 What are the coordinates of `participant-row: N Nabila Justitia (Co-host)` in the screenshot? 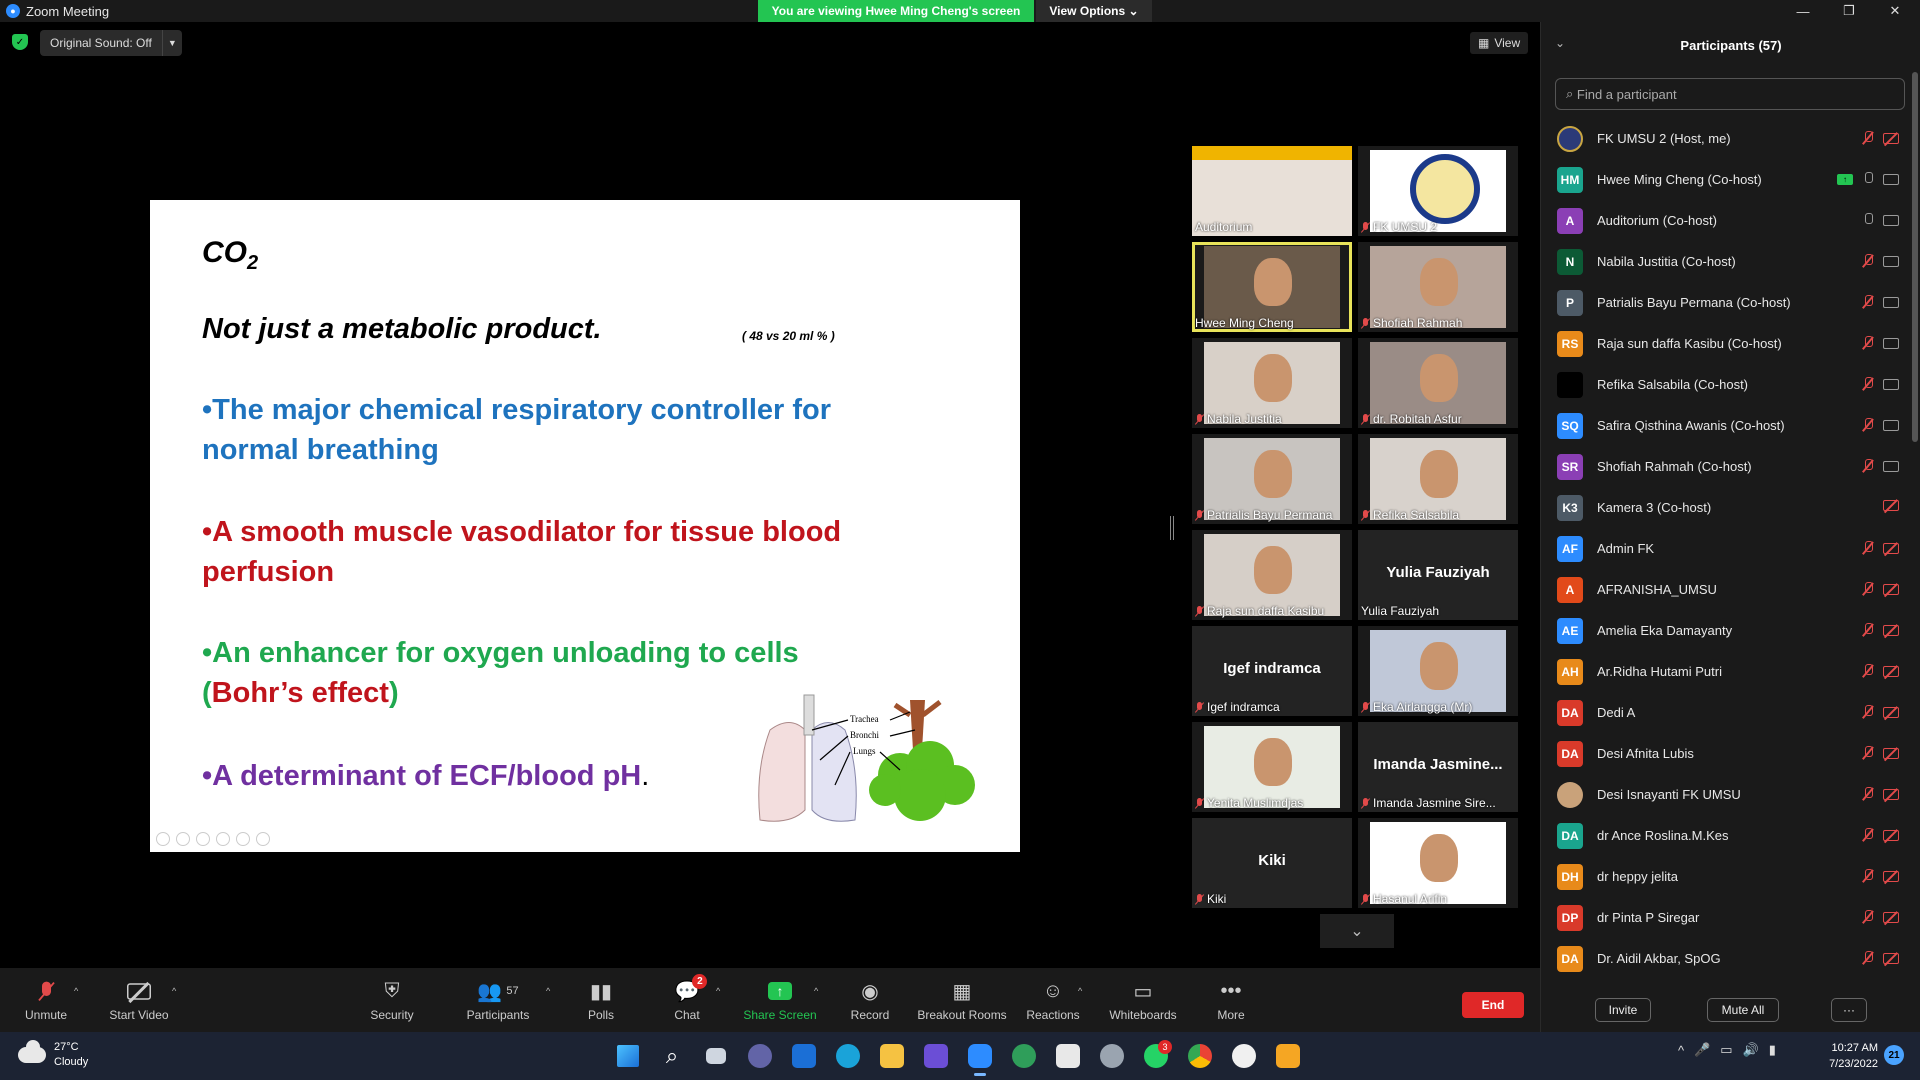 It's located at (1730, 261).